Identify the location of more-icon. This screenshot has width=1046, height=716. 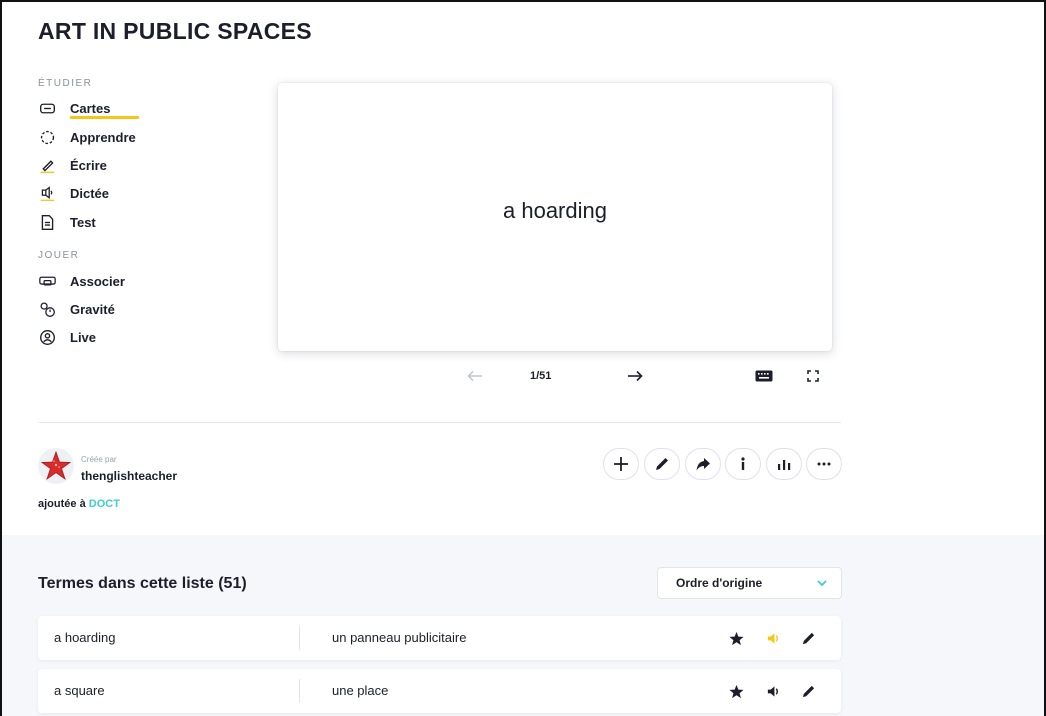
(824, 464).